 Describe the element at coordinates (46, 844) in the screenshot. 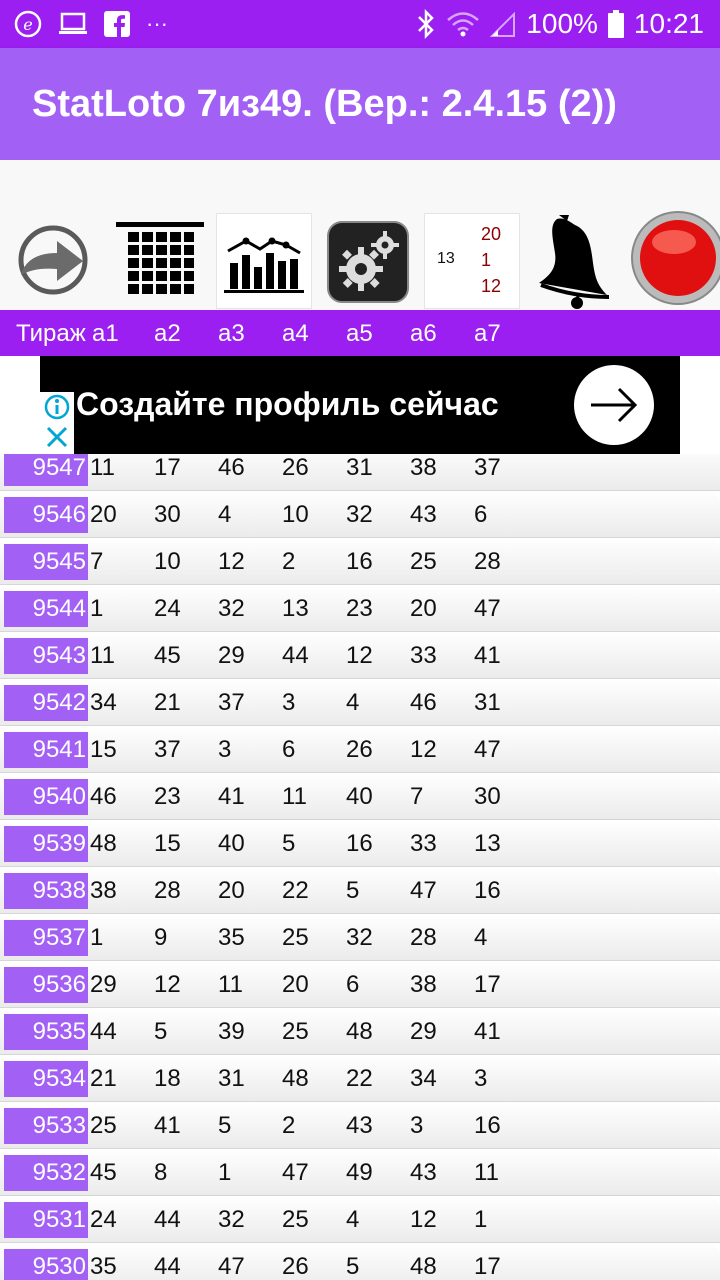

I see `draw-number: 9539` at that location.